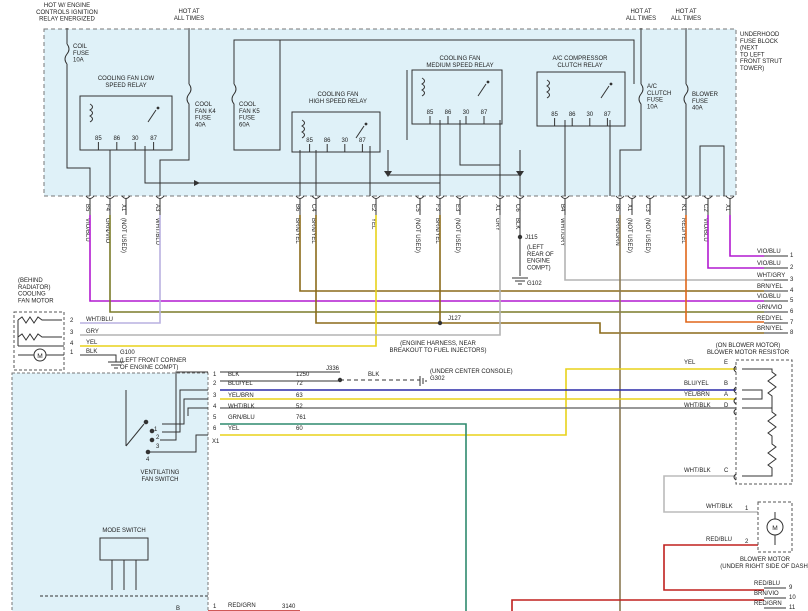 Image resolution: width=808 pixels, height=611 pixels. Describe the element at coordinates (215, 607) in the screenshot. I see `bottom-wire-pin: 1` at that location.